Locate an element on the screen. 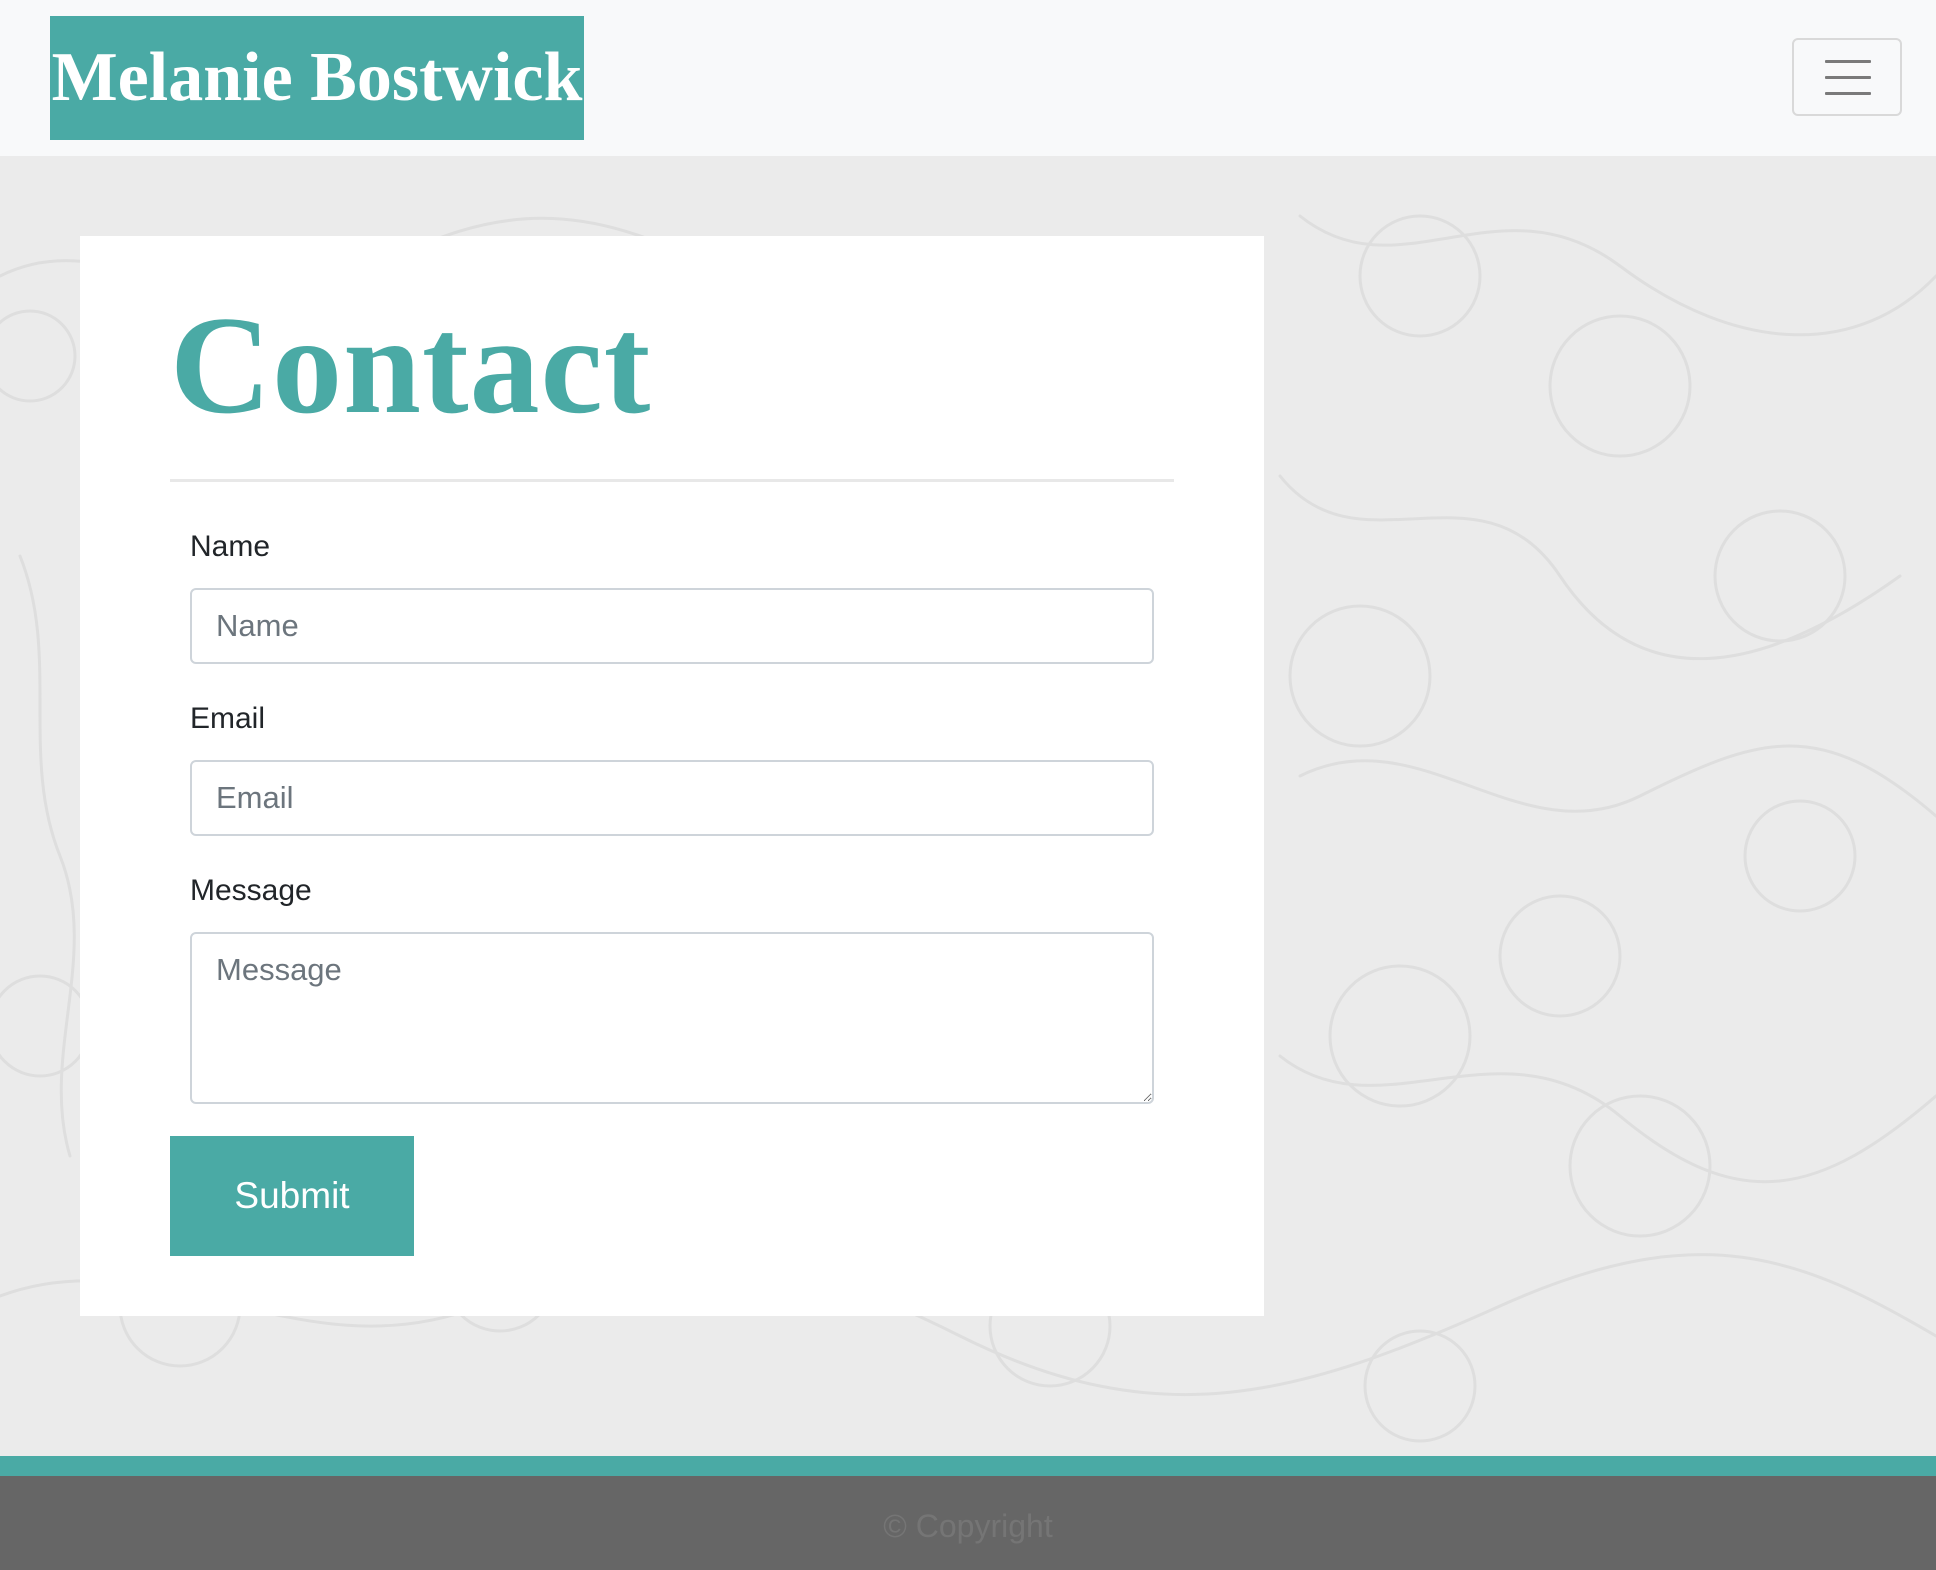 The width and height of the screenshot is (1936, 1570). name-label: Name is located at coordinates (230, 546).